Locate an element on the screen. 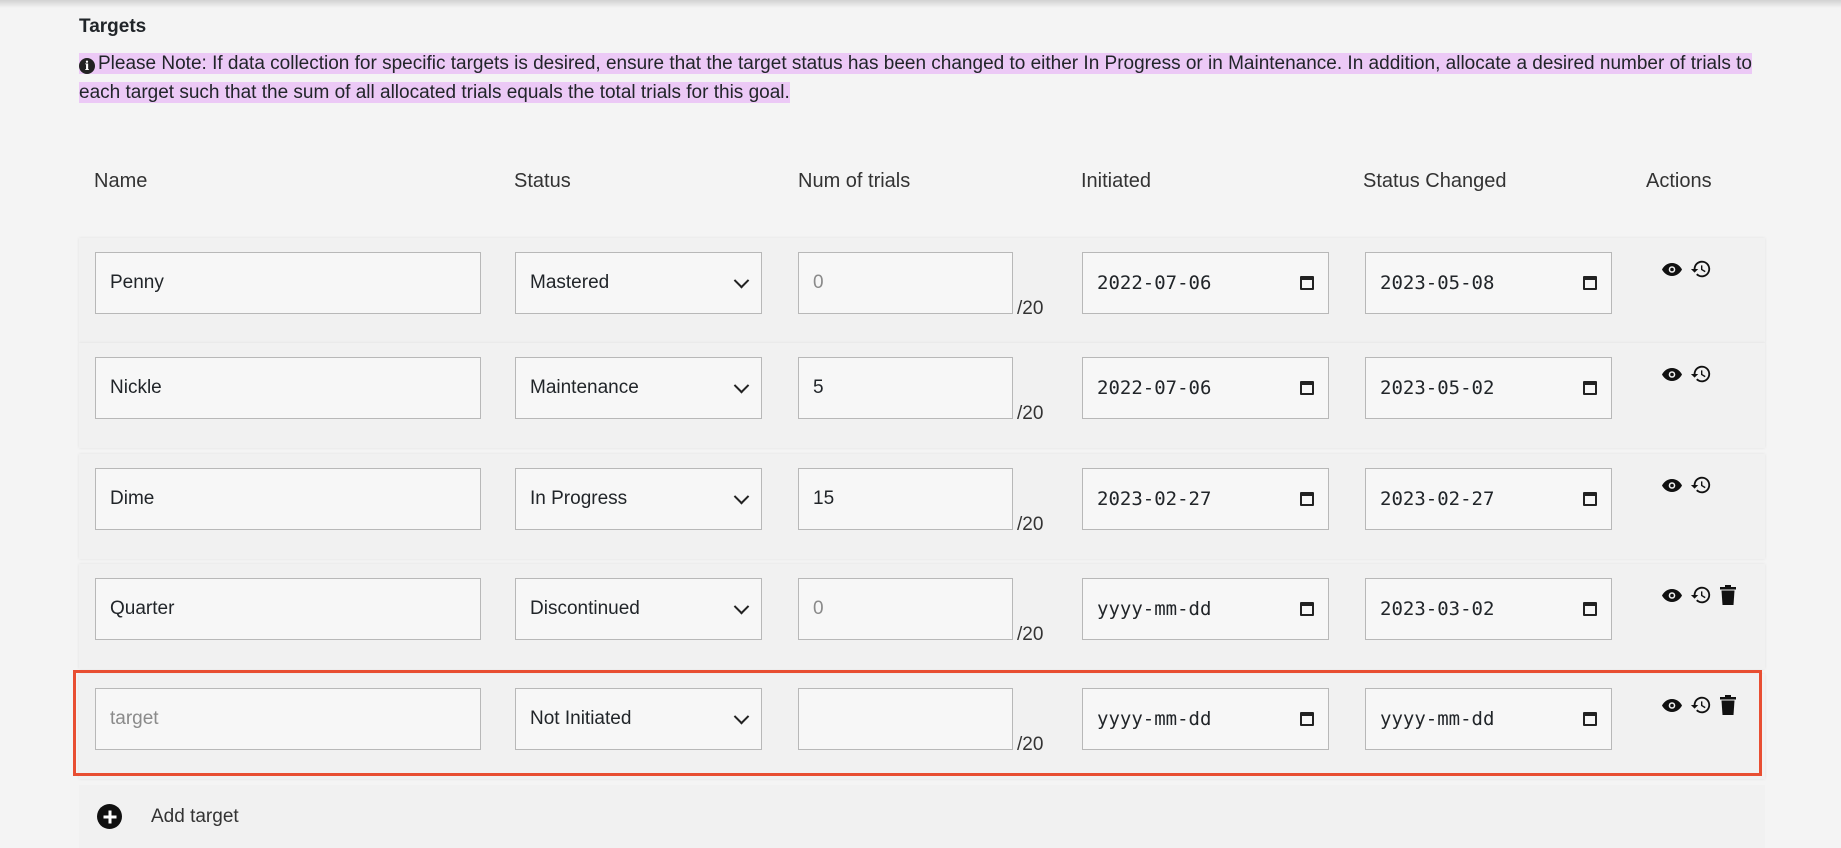  status-changed-date-input: 2023-05-08 is located at coordinates (1488, 283).